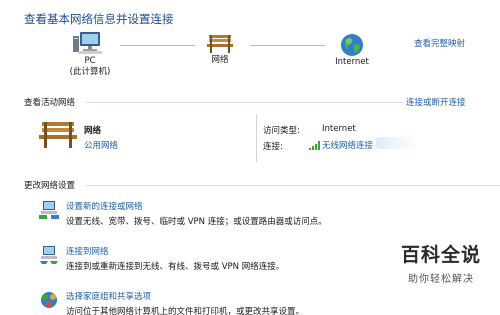  What do you see at coordinates (104, 206) in the screenshot?
I see `setup-connection-link: 设置新的连接或网络` at bounding box center [104, 206].